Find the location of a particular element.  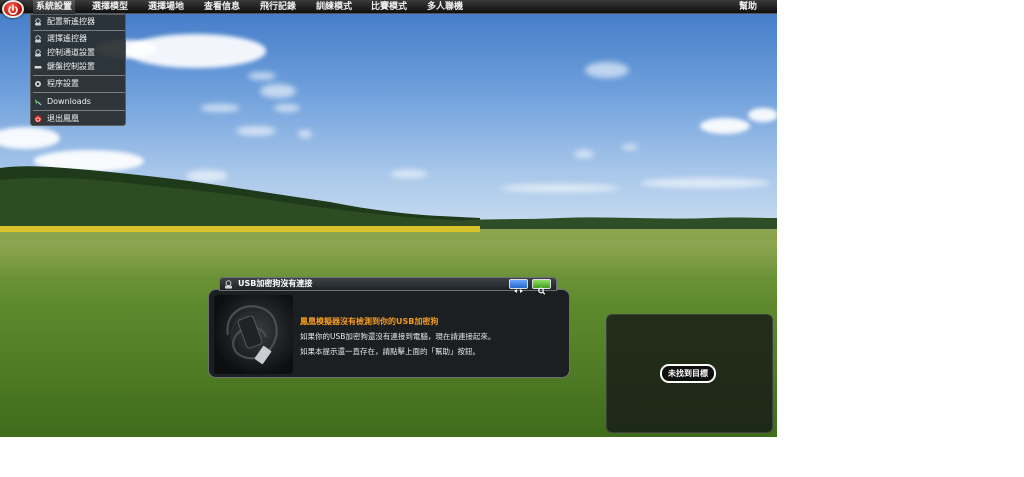

menu-item-label: 配置新遙控器 is located at coordinates (71, 21).